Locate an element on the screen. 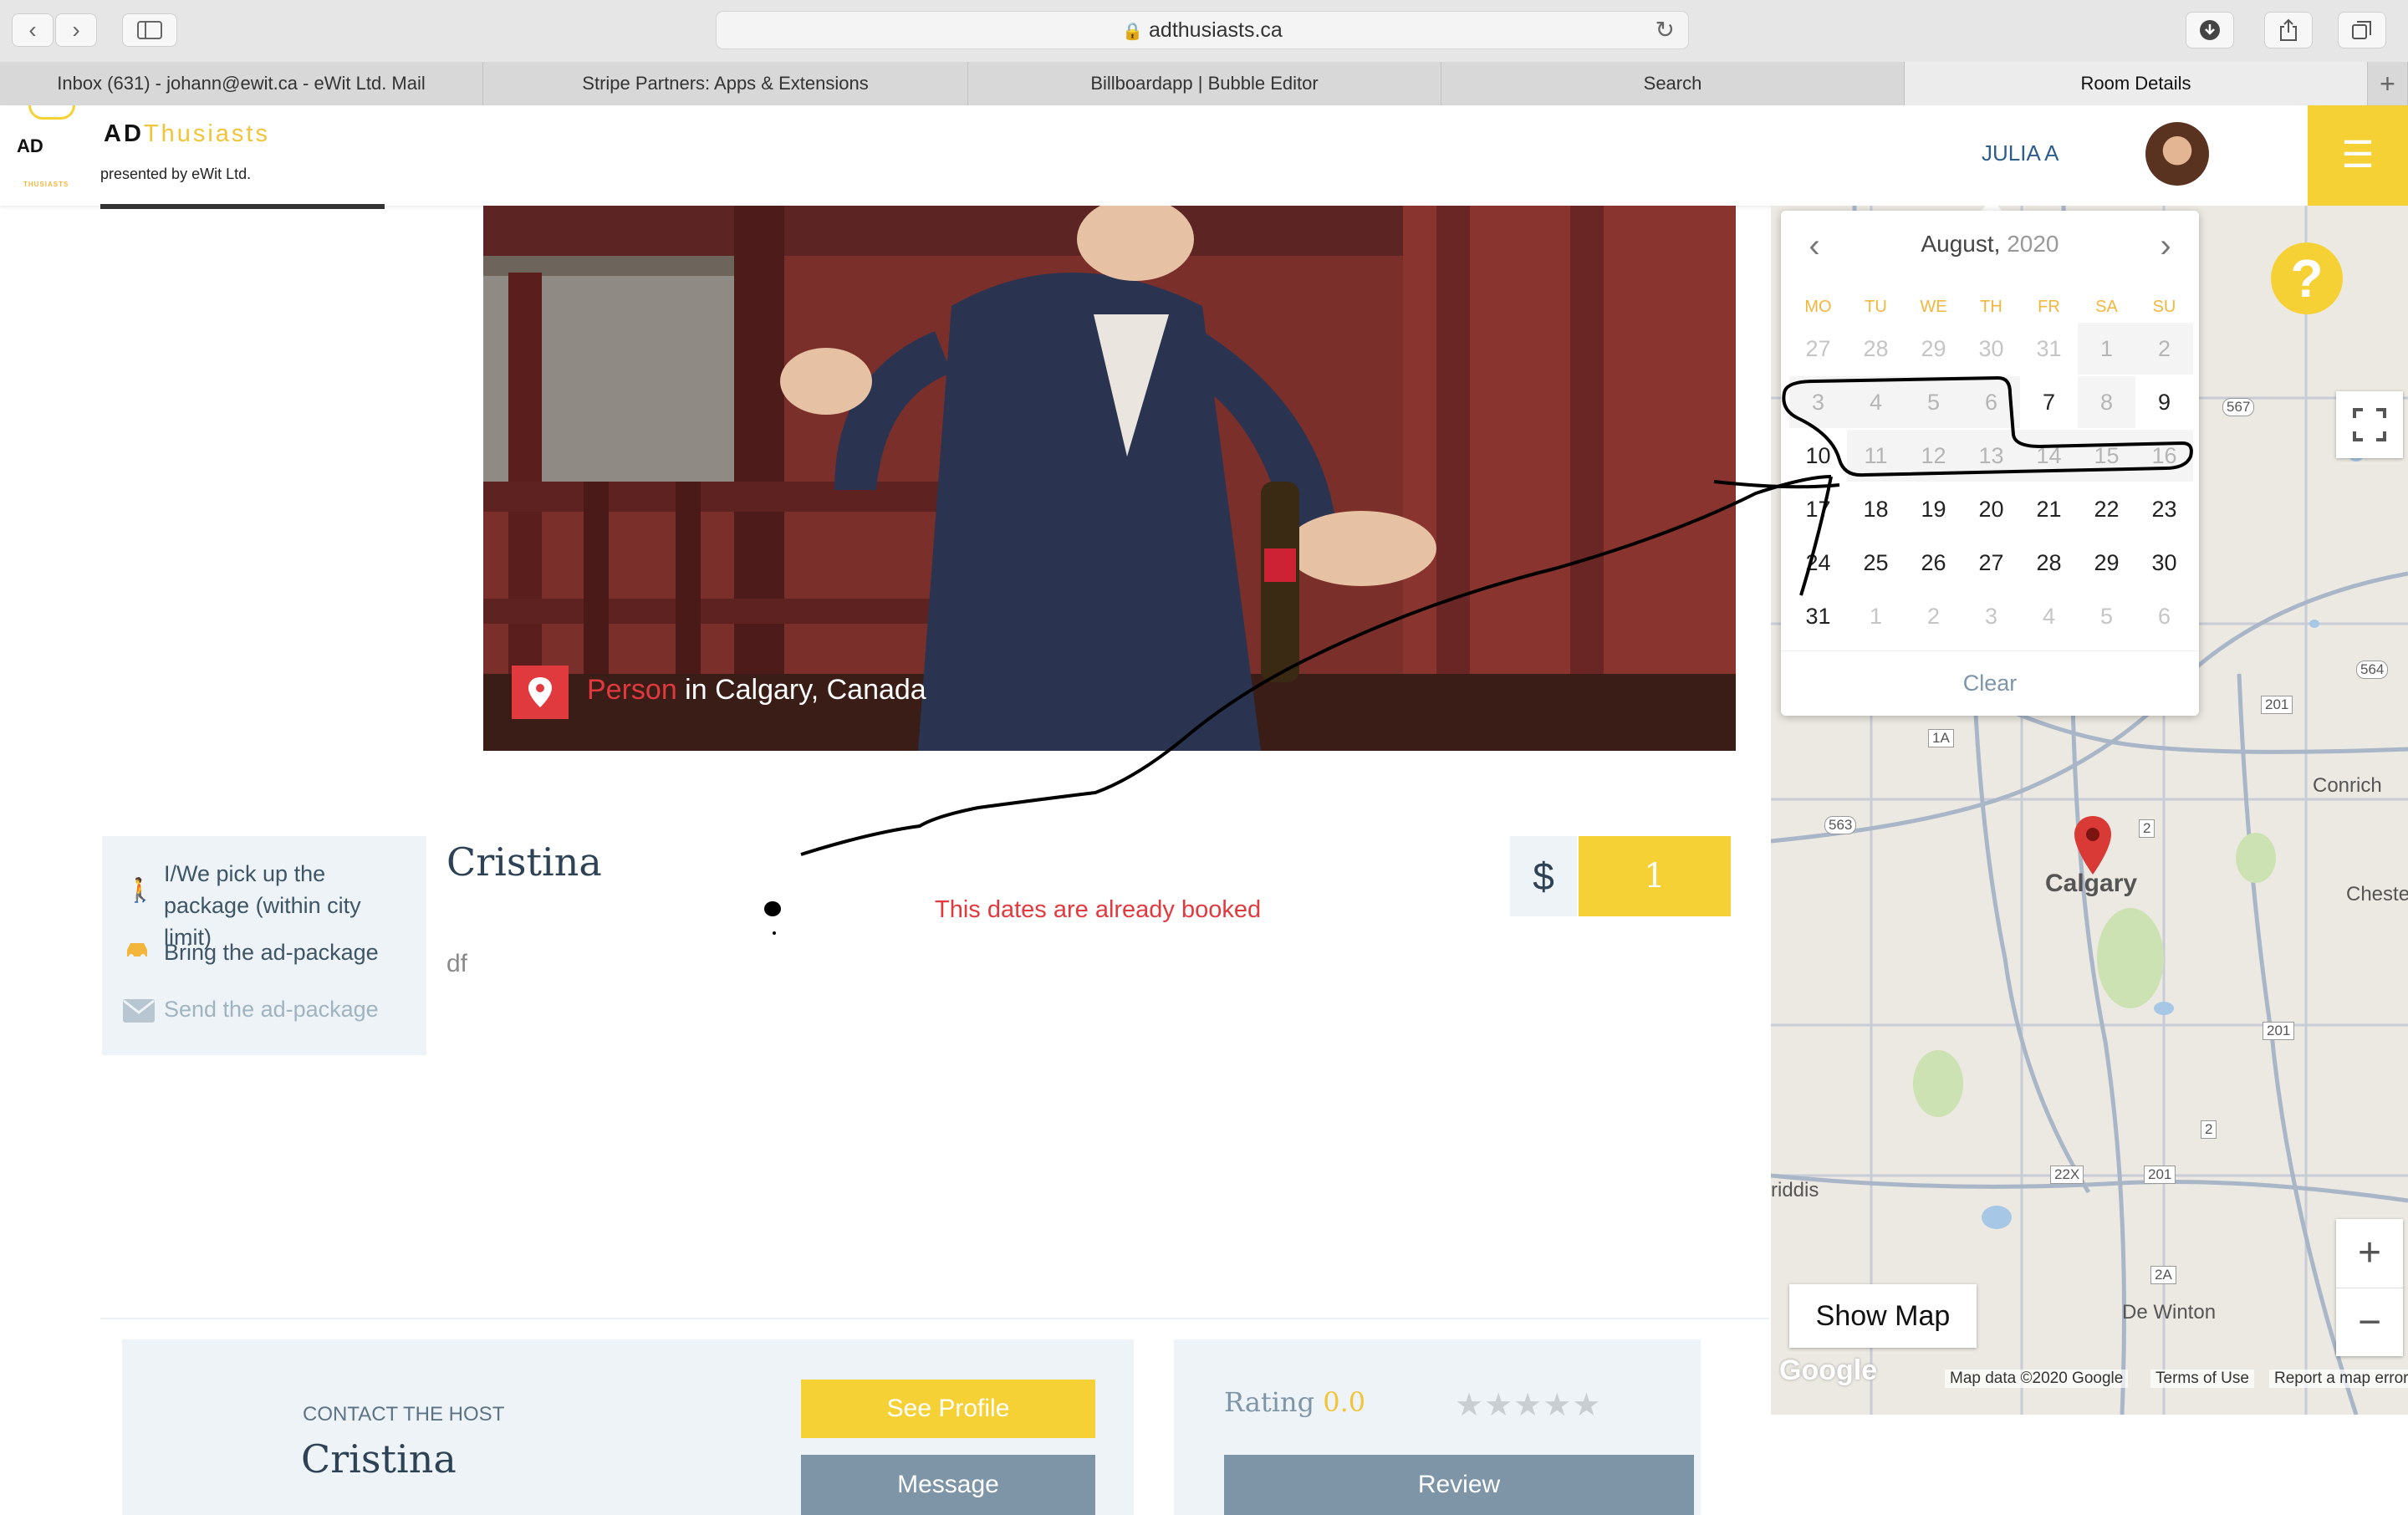 This screenshot has width=2408, height=1515. walking-person-icon: 🚶 is located at coordinates (140, 890).